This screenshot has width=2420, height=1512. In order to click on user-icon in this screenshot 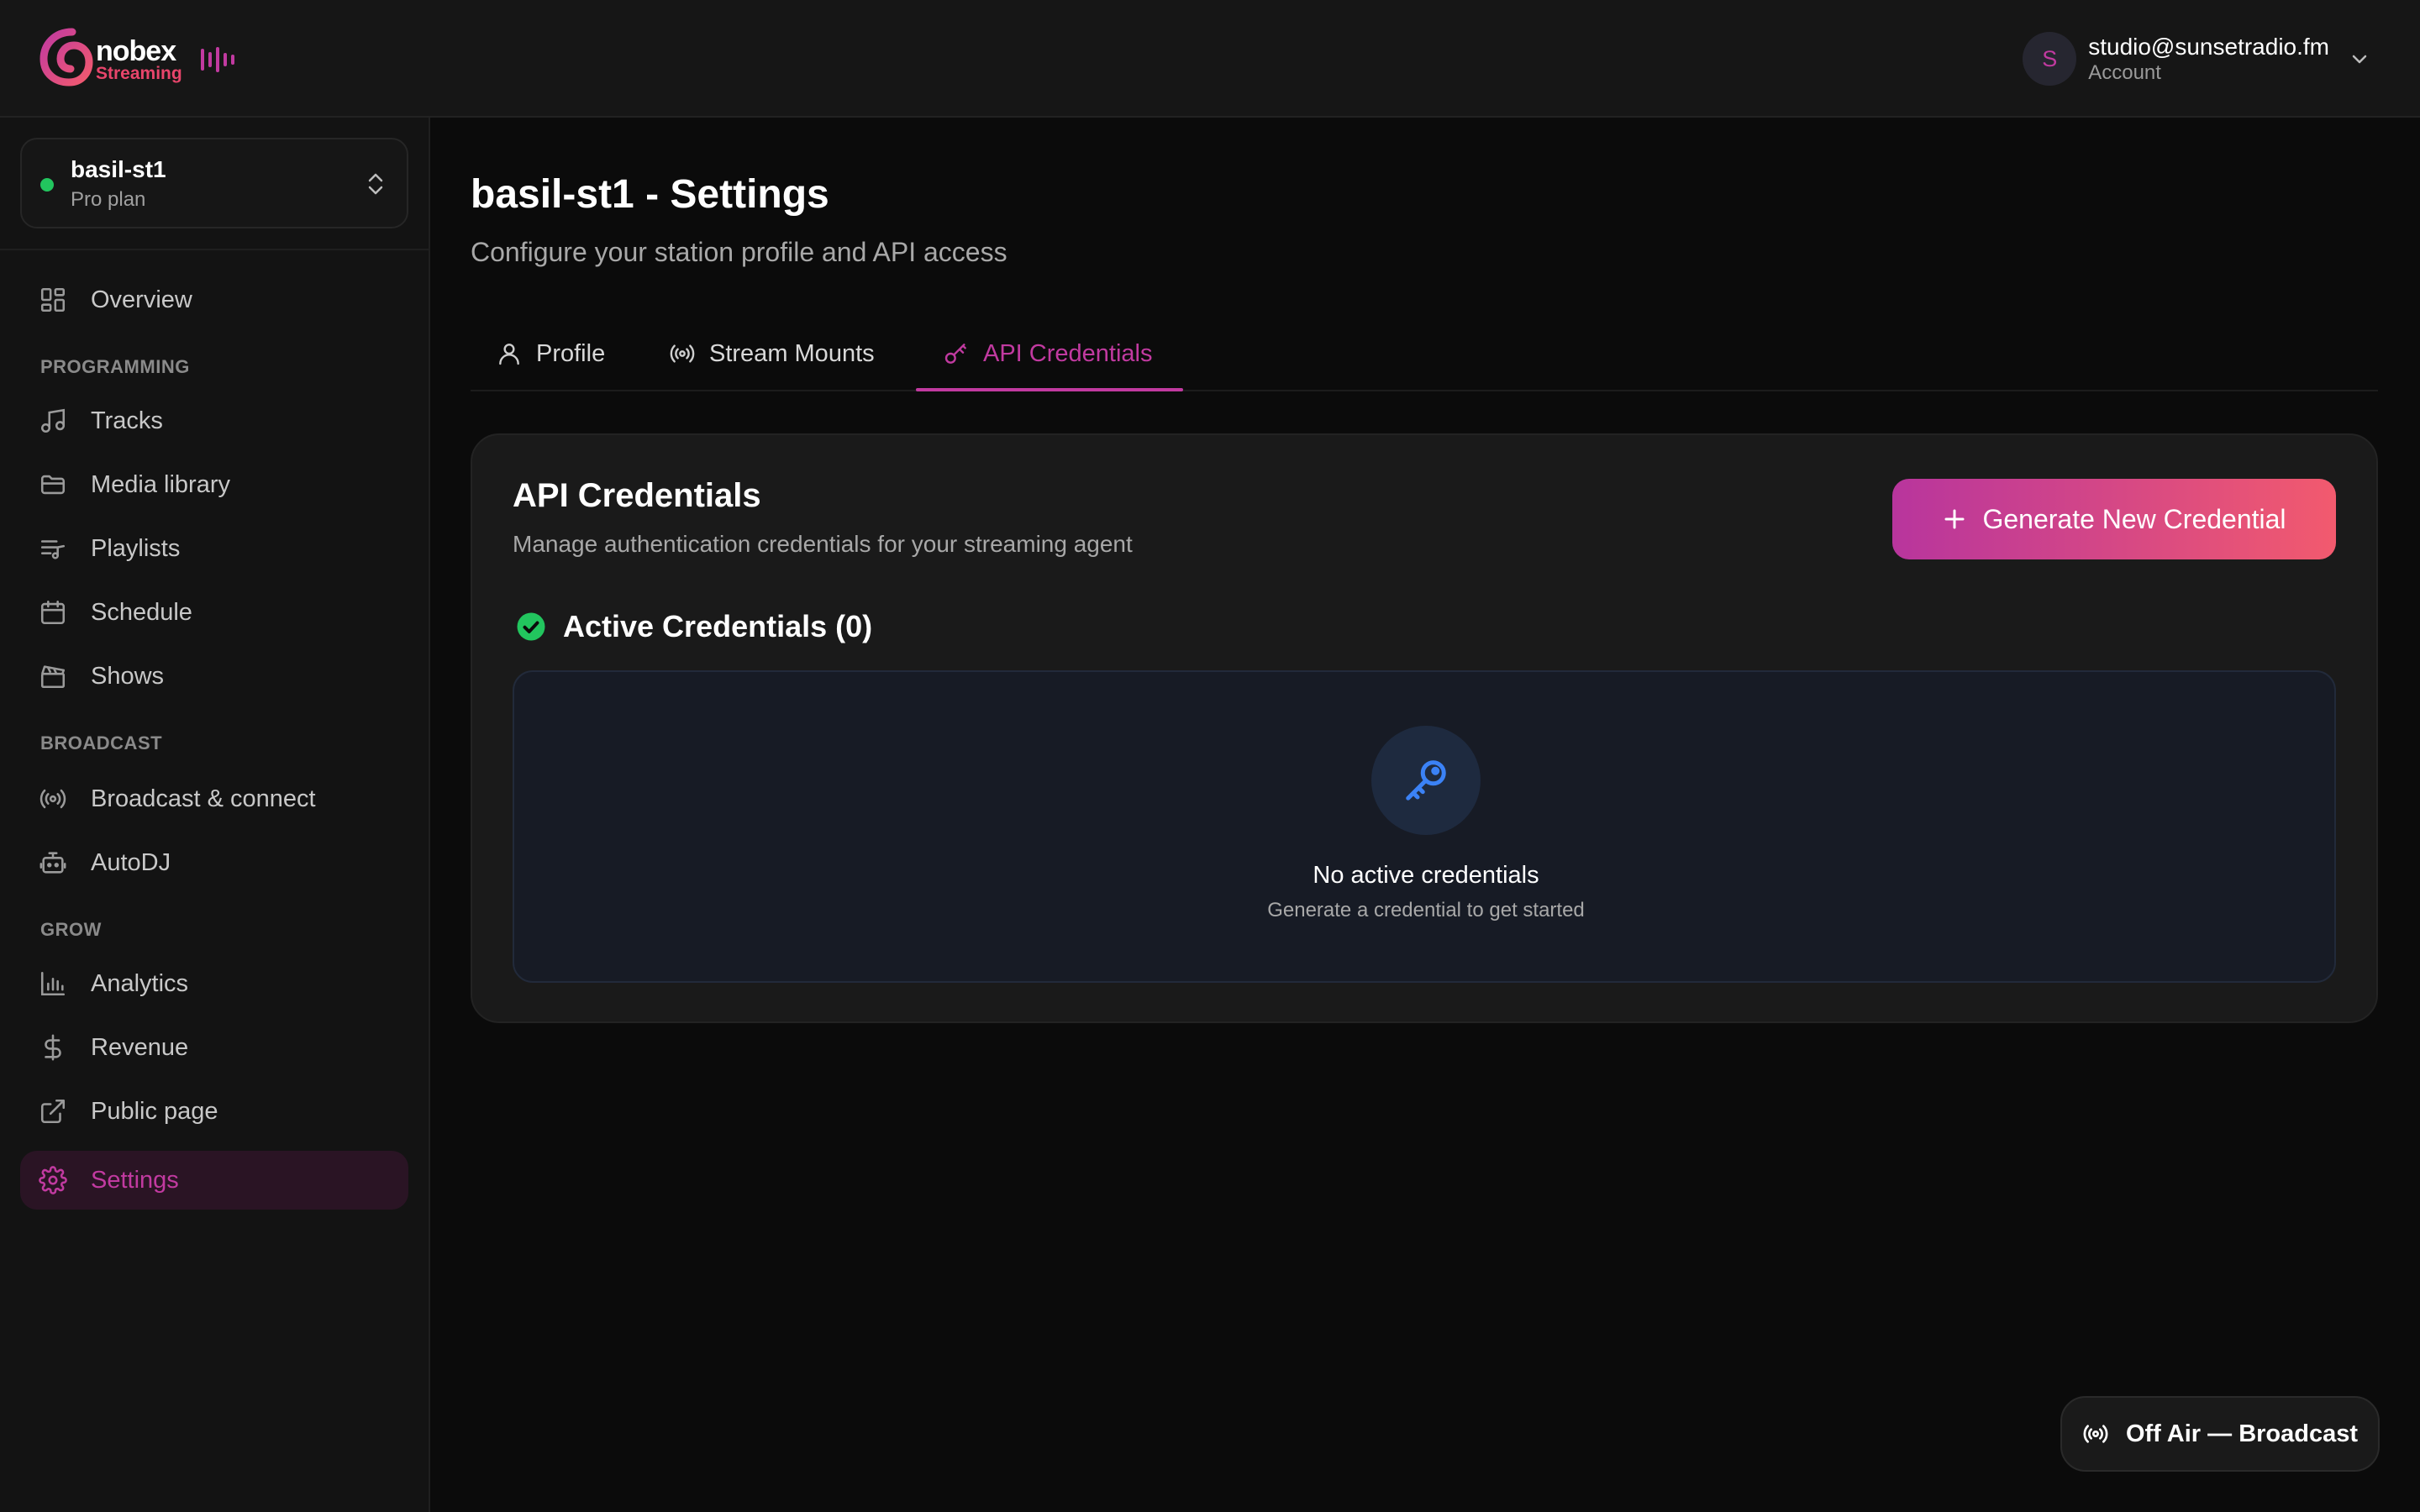, I will do `click(509, 354)`.